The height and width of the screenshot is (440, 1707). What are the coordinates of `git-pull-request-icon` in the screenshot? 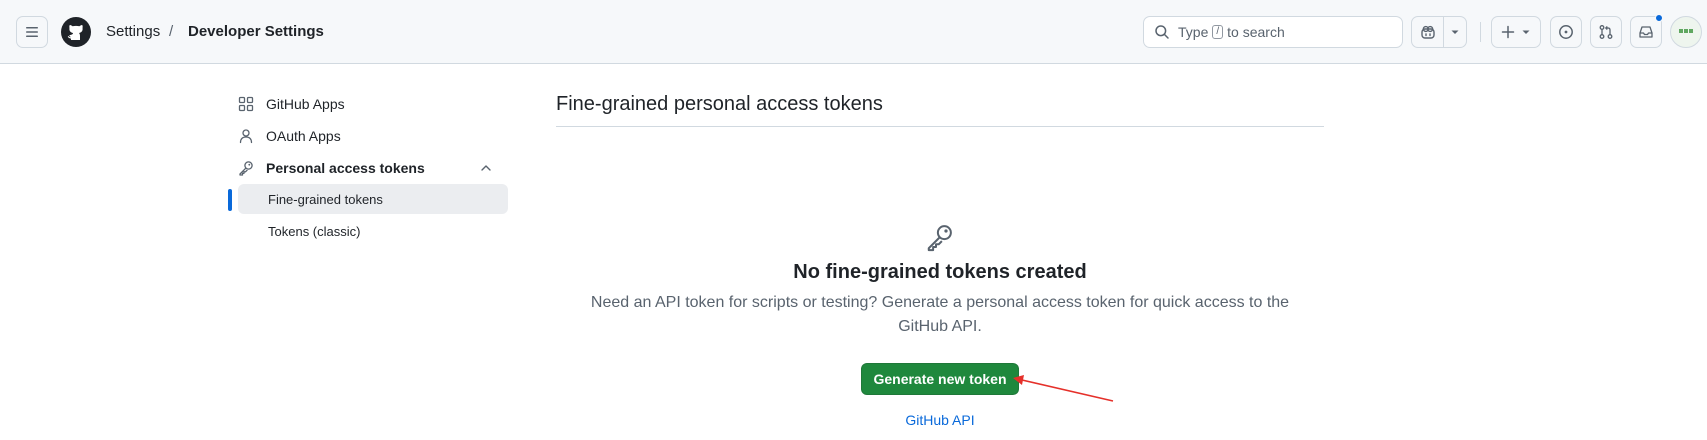 It's located at (1606, 32).